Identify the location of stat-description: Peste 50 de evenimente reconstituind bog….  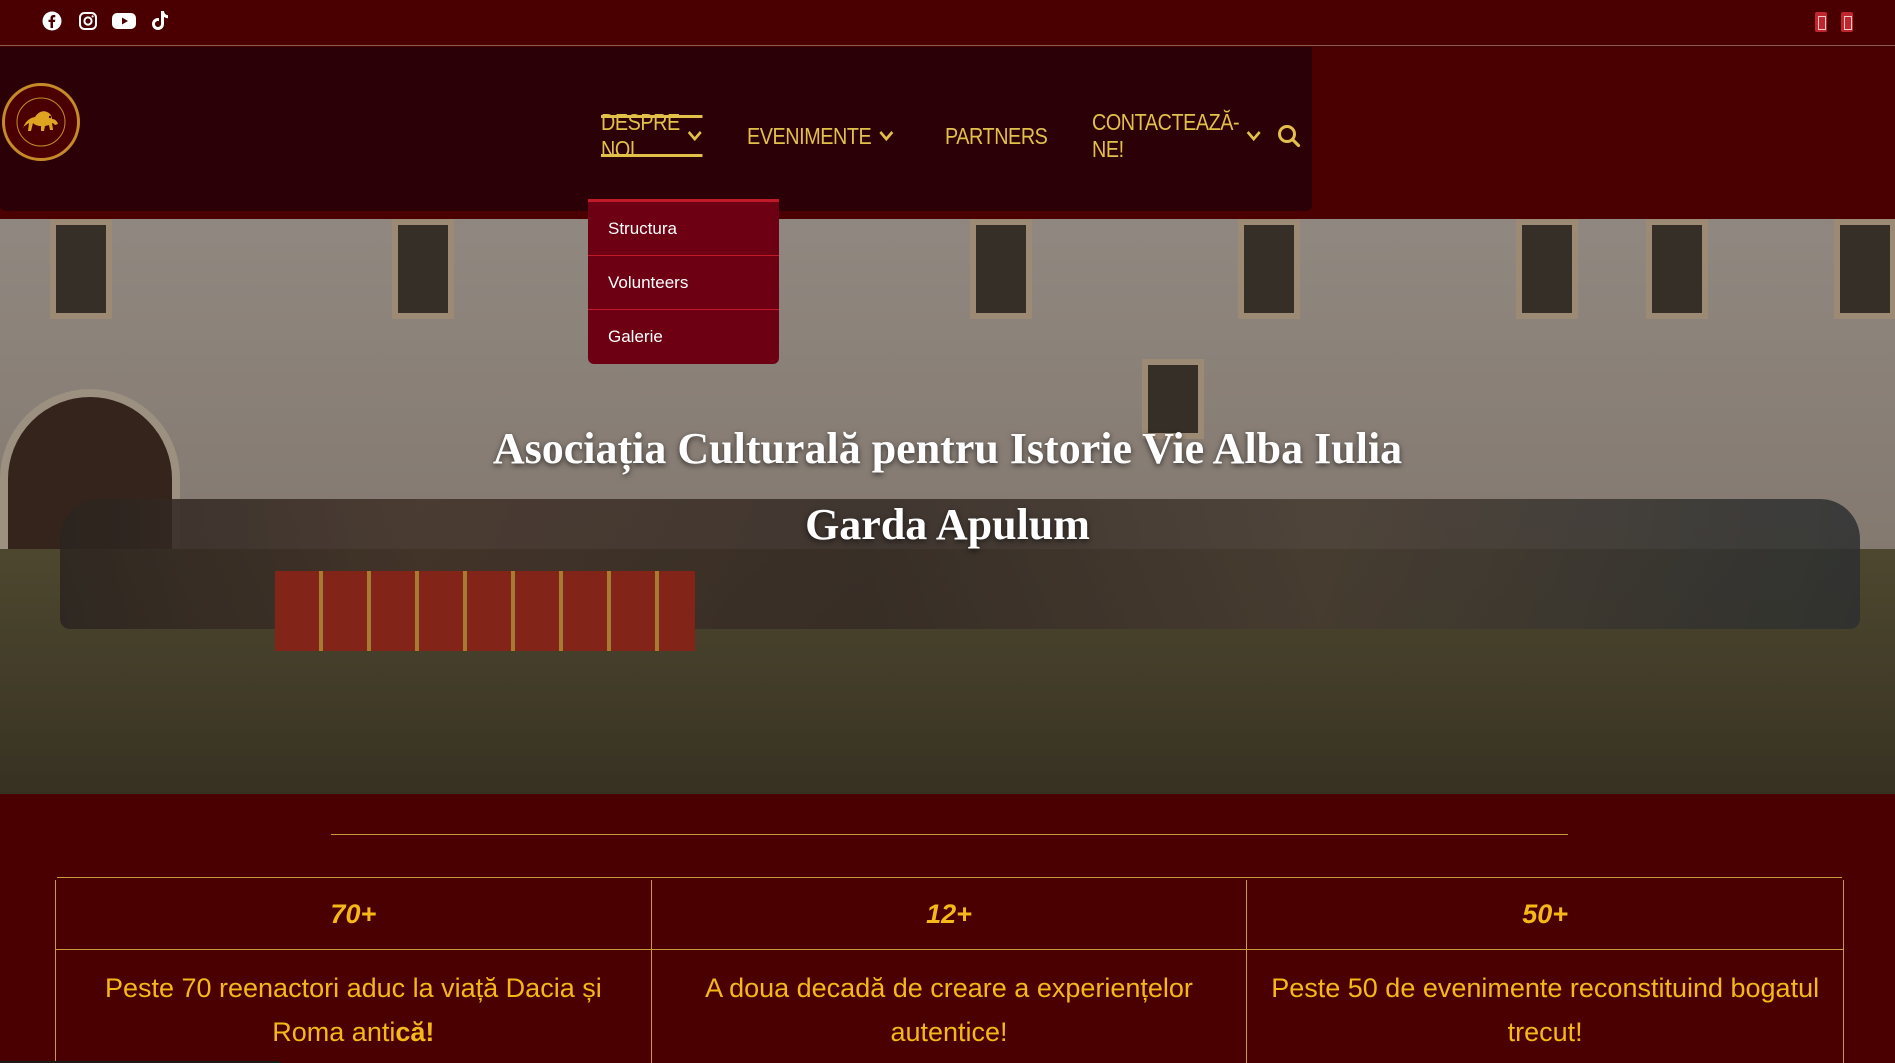
(1545, 1010).